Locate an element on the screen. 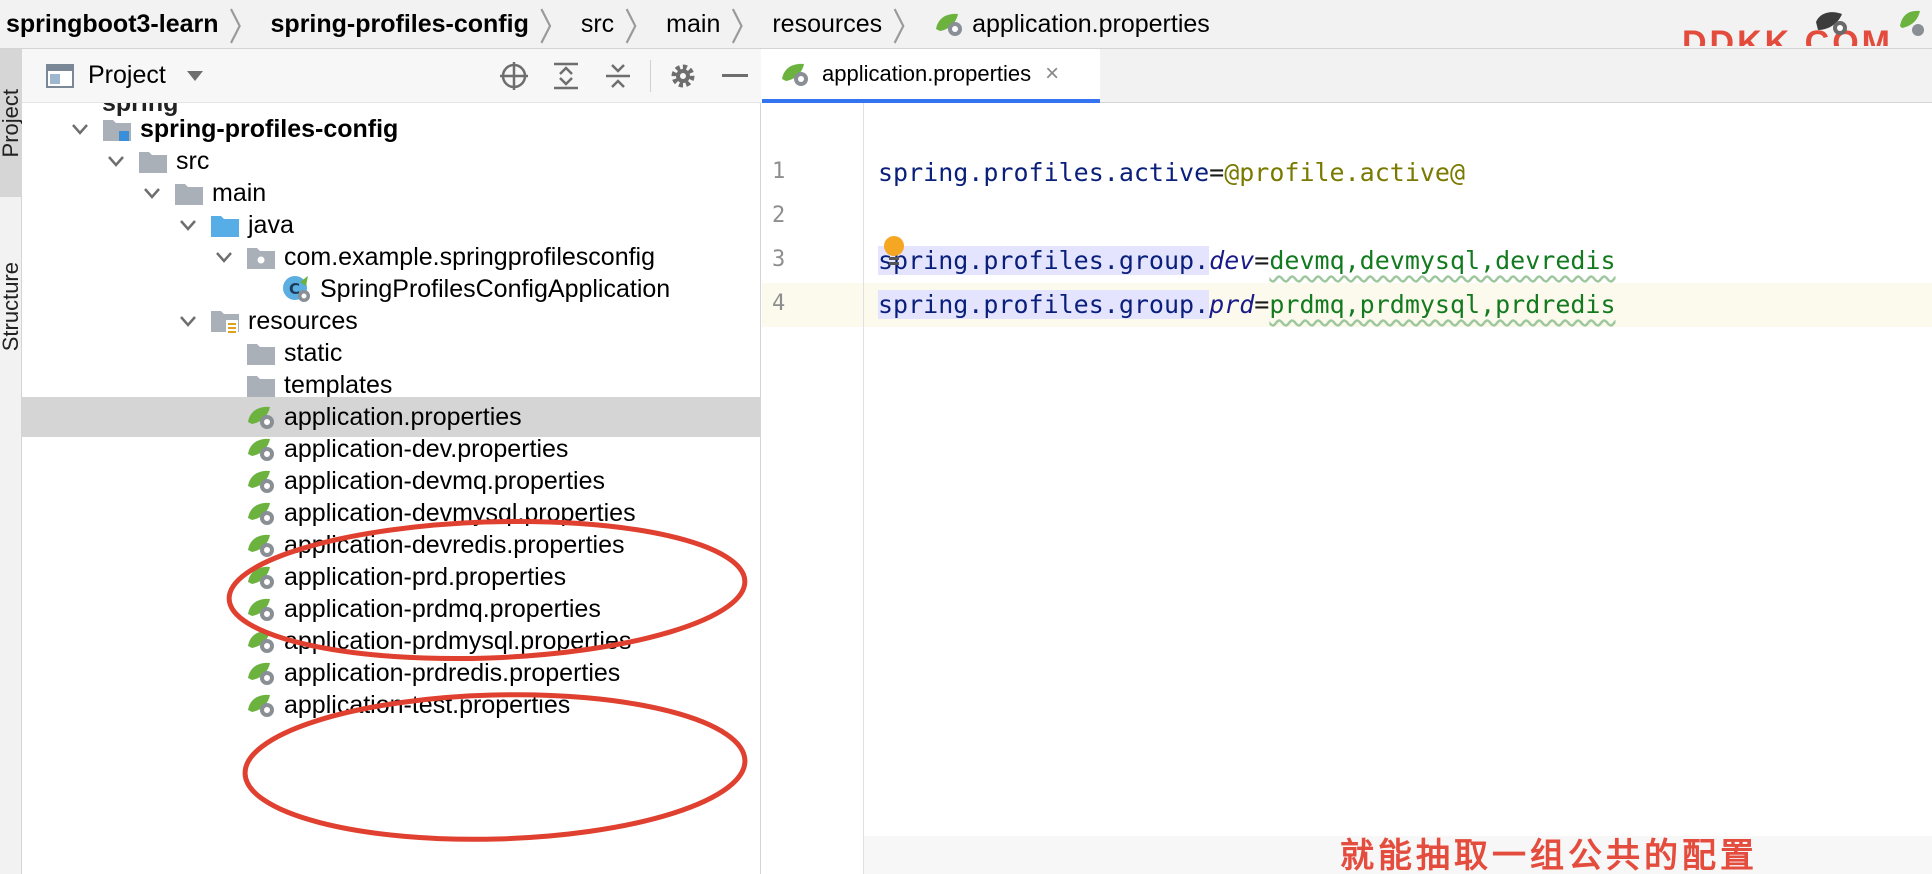 The height and width of the screenshot is (874, 1932). editor-tab-bar: application.properties × is located at coordinates (1347, 76).